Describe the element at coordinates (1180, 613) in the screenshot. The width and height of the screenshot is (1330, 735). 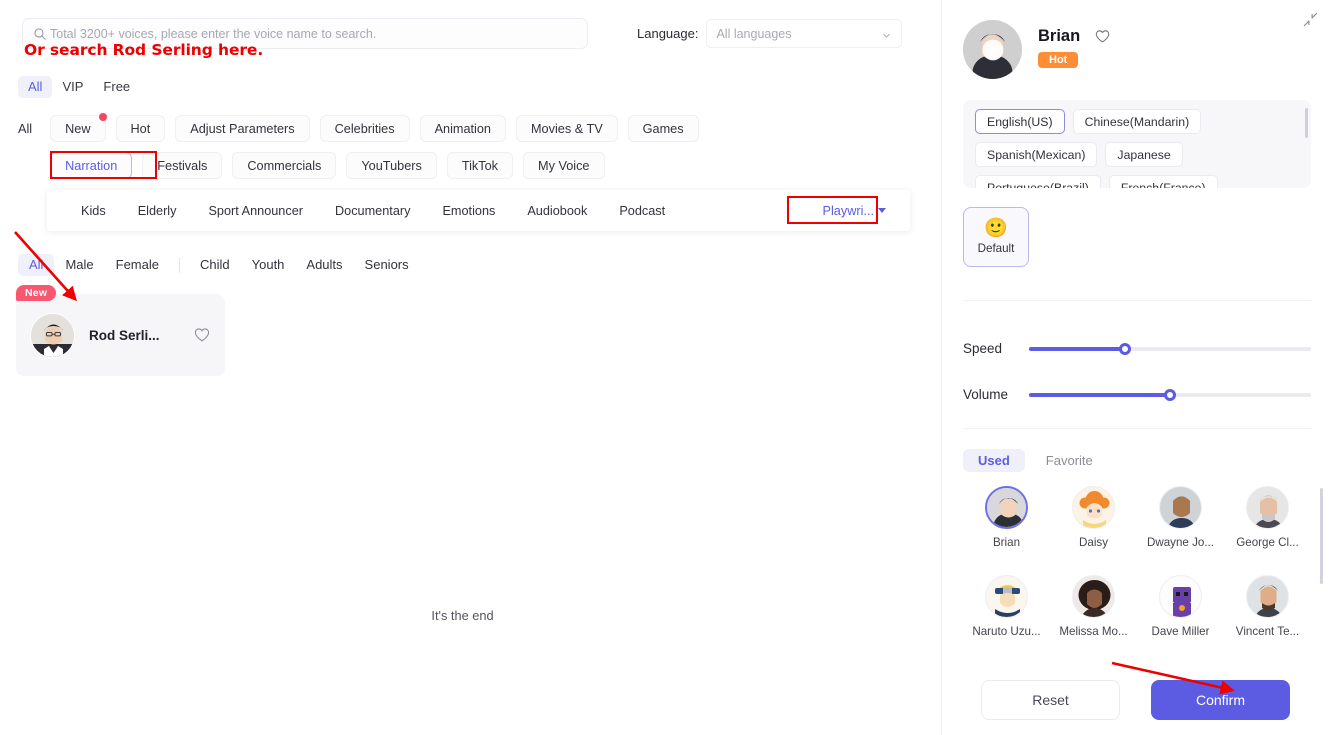
I see `library-voice-dave-miller: Dave Miller` at that location.